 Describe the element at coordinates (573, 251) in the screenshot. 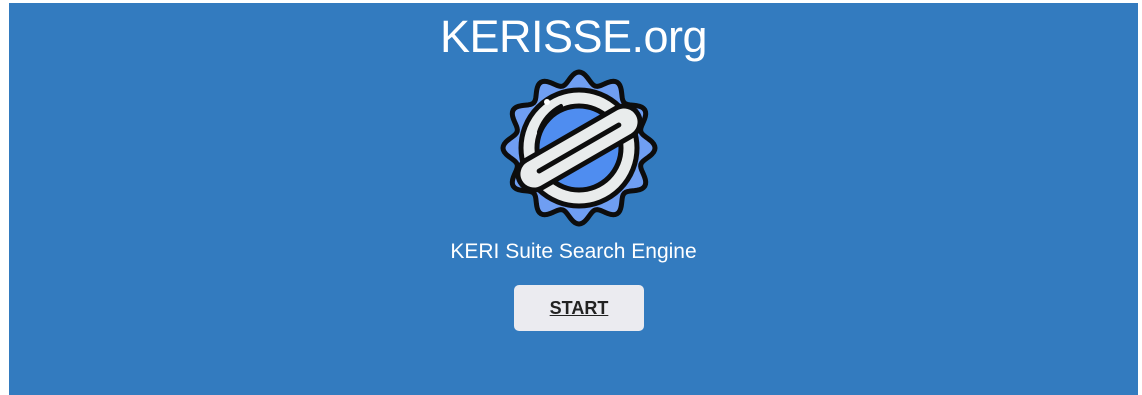

I see `tagline: KERI Suite Search Engine` at that location.